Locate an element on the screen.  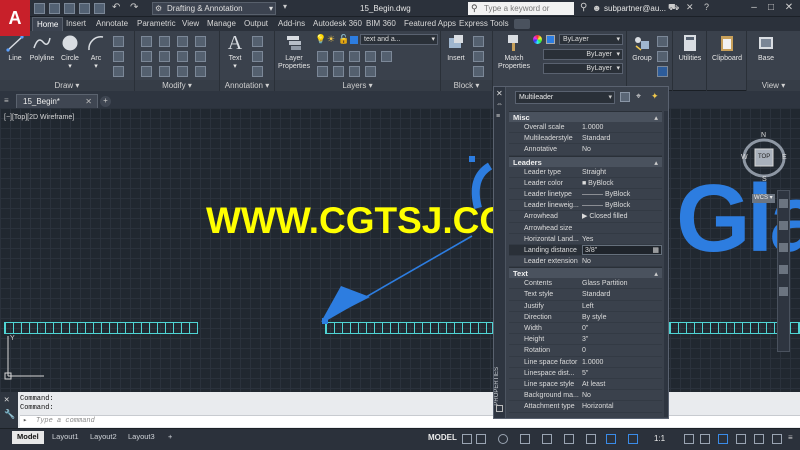
dimension-icon is located at coordinates (257, 41).